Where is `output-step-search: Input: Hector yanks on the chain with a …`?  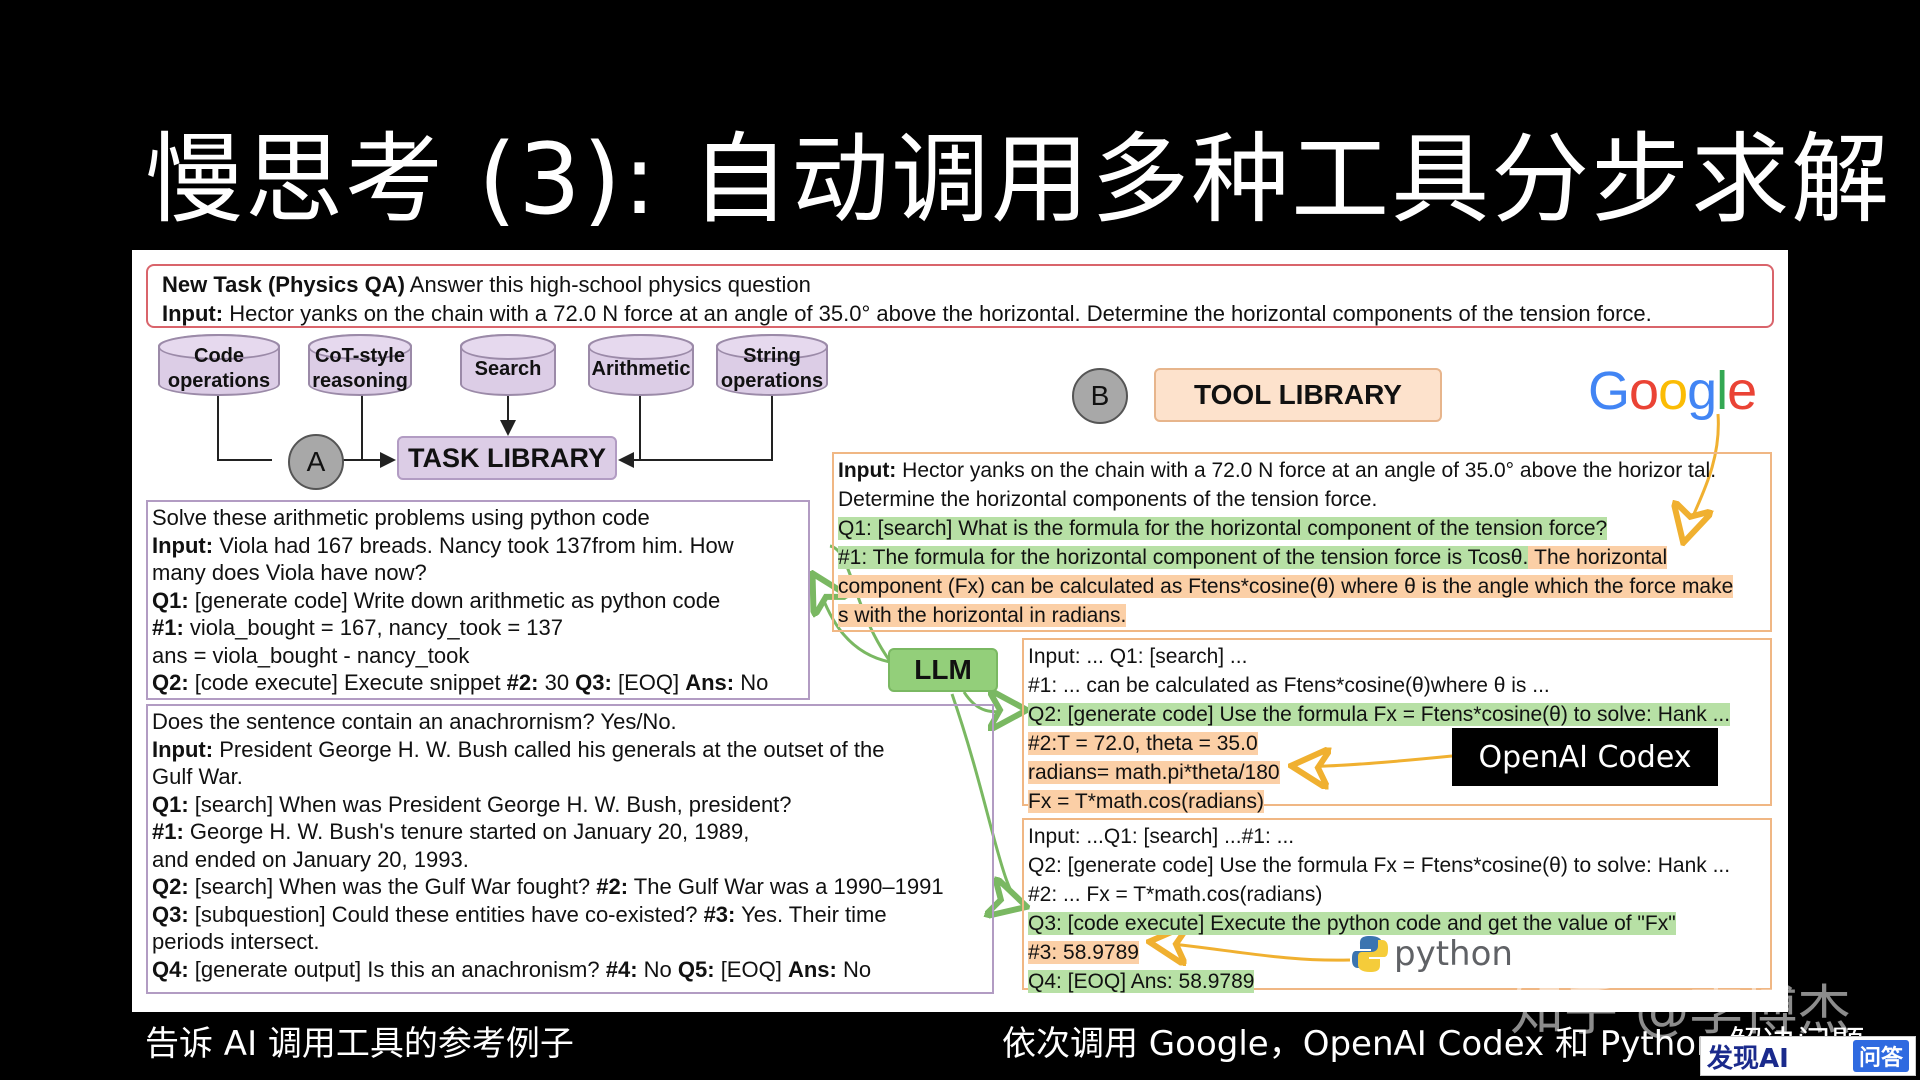
output-step-search: Input: Hector yanks on the chain with a … is located at coordinates (1302, 542).